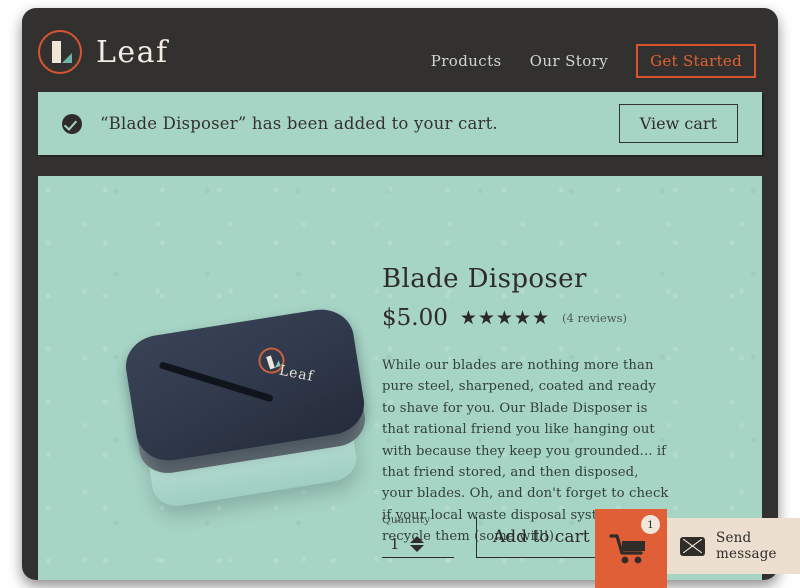  I want to click on stepper-down-icon, so click(416, 548).